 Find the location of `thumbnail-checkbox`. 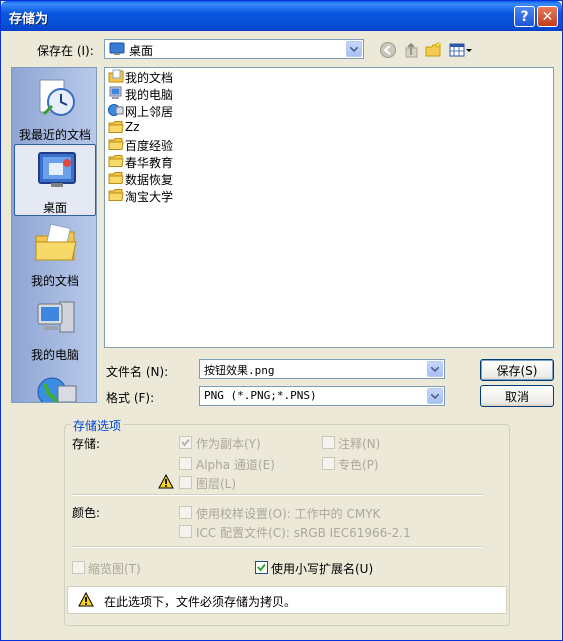

thumbnail-checkbox is located at coordinates (78, 567).